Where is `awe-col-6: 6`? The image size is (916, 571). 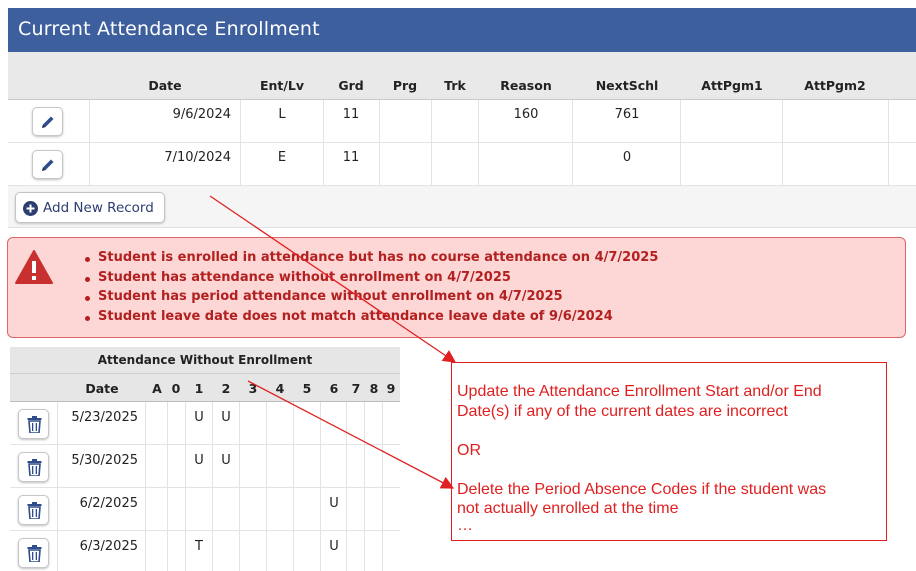
awe-col-6: 6 is located at coordinates (334, 388).